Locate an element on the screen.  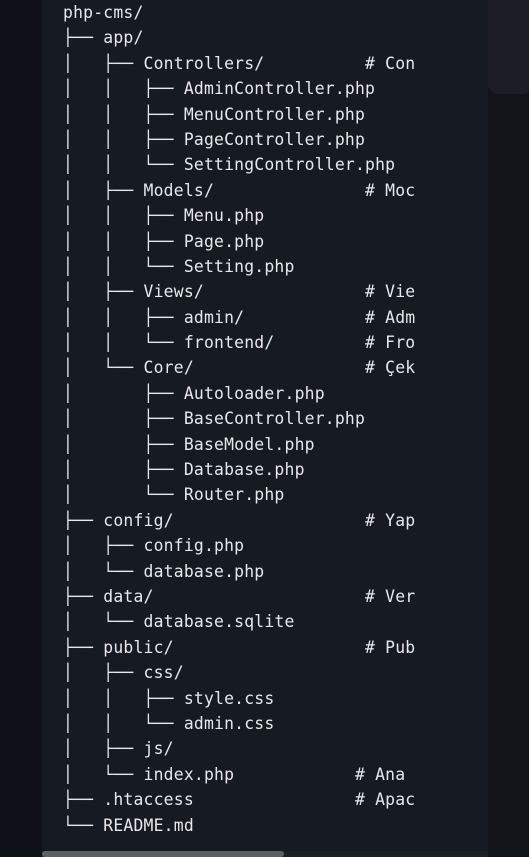
code-line: php-cms/ is located at coordinates (103, 12).